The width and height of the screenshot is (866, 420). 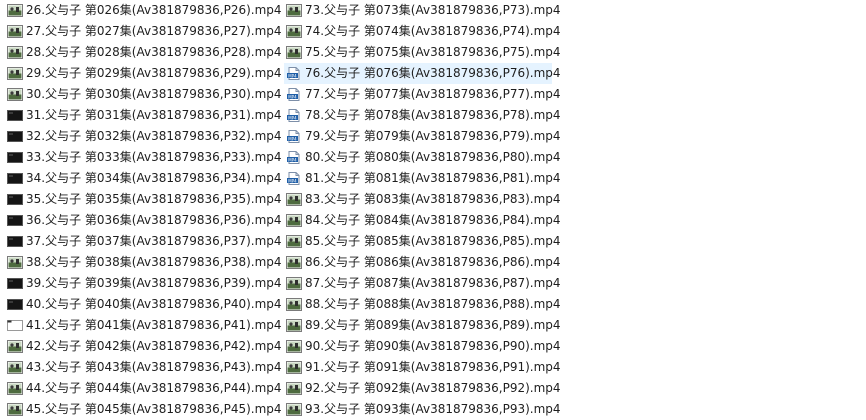 I want to click on file-item: MP4 77.父与子 第077集(Av381879836,P77).mp4, so click(x=422, y=94).